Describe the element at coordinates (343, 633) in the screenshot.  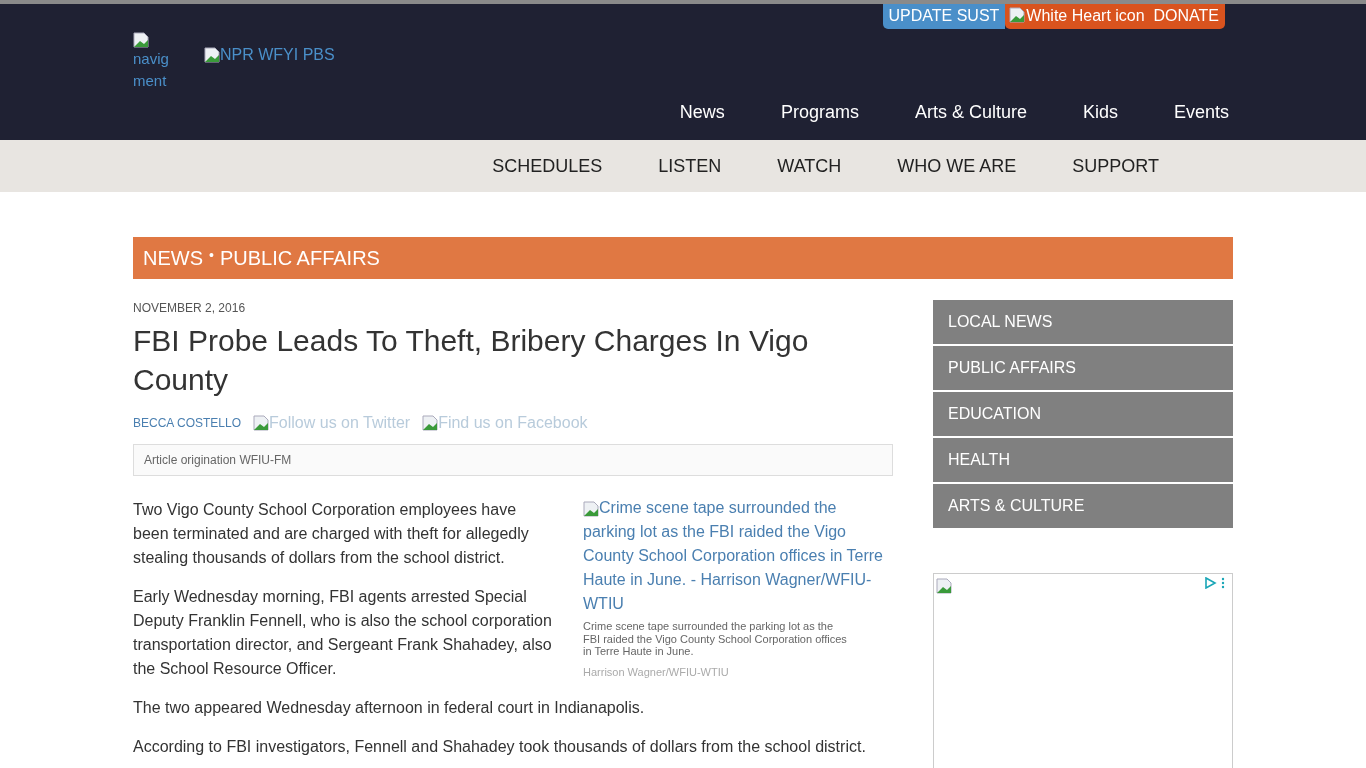
I see `article-paragraph: Early Wednesday morning, FBI agents arrested Special Deputy Franklin Fennell, who is also the school corporation transportation director, and Sergeant Frank Shahadey, also the School Resource Officer.` at that location.